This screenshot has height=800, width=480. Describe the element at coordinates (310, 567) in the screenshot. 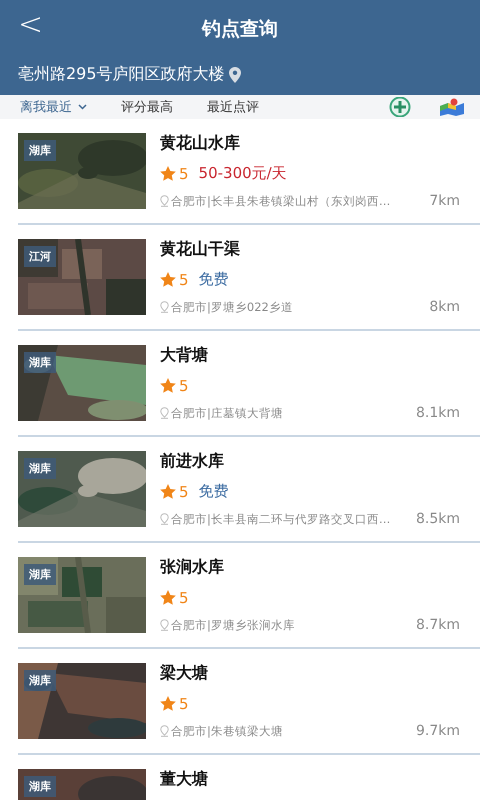

I see `spot-name: 张涧水库` at that location.